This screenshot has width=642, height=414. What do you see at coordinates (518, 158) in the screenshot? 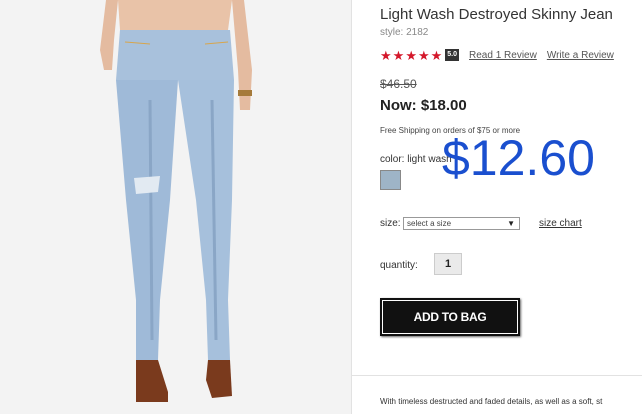
I see `overlay-price: $12.60` at bounding box center [518, 158].